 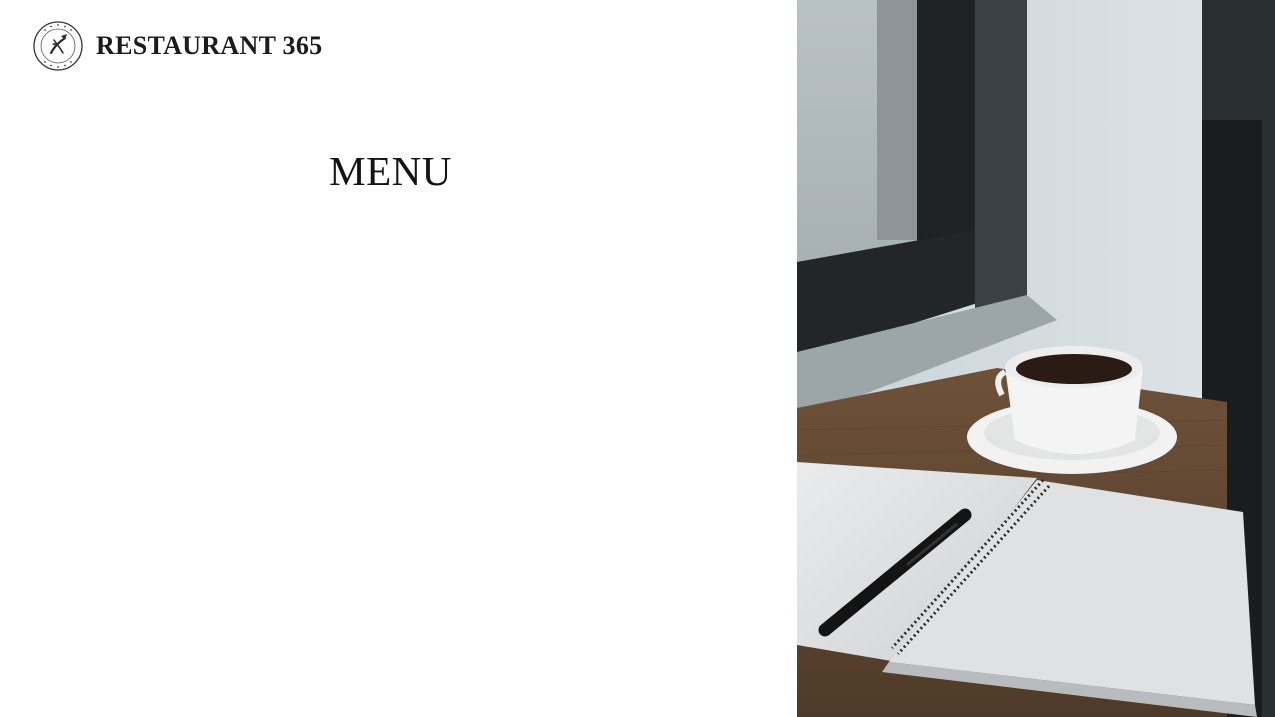 I want to click on brand-header: RESTAURANT 365, so click(x=177, y=46).